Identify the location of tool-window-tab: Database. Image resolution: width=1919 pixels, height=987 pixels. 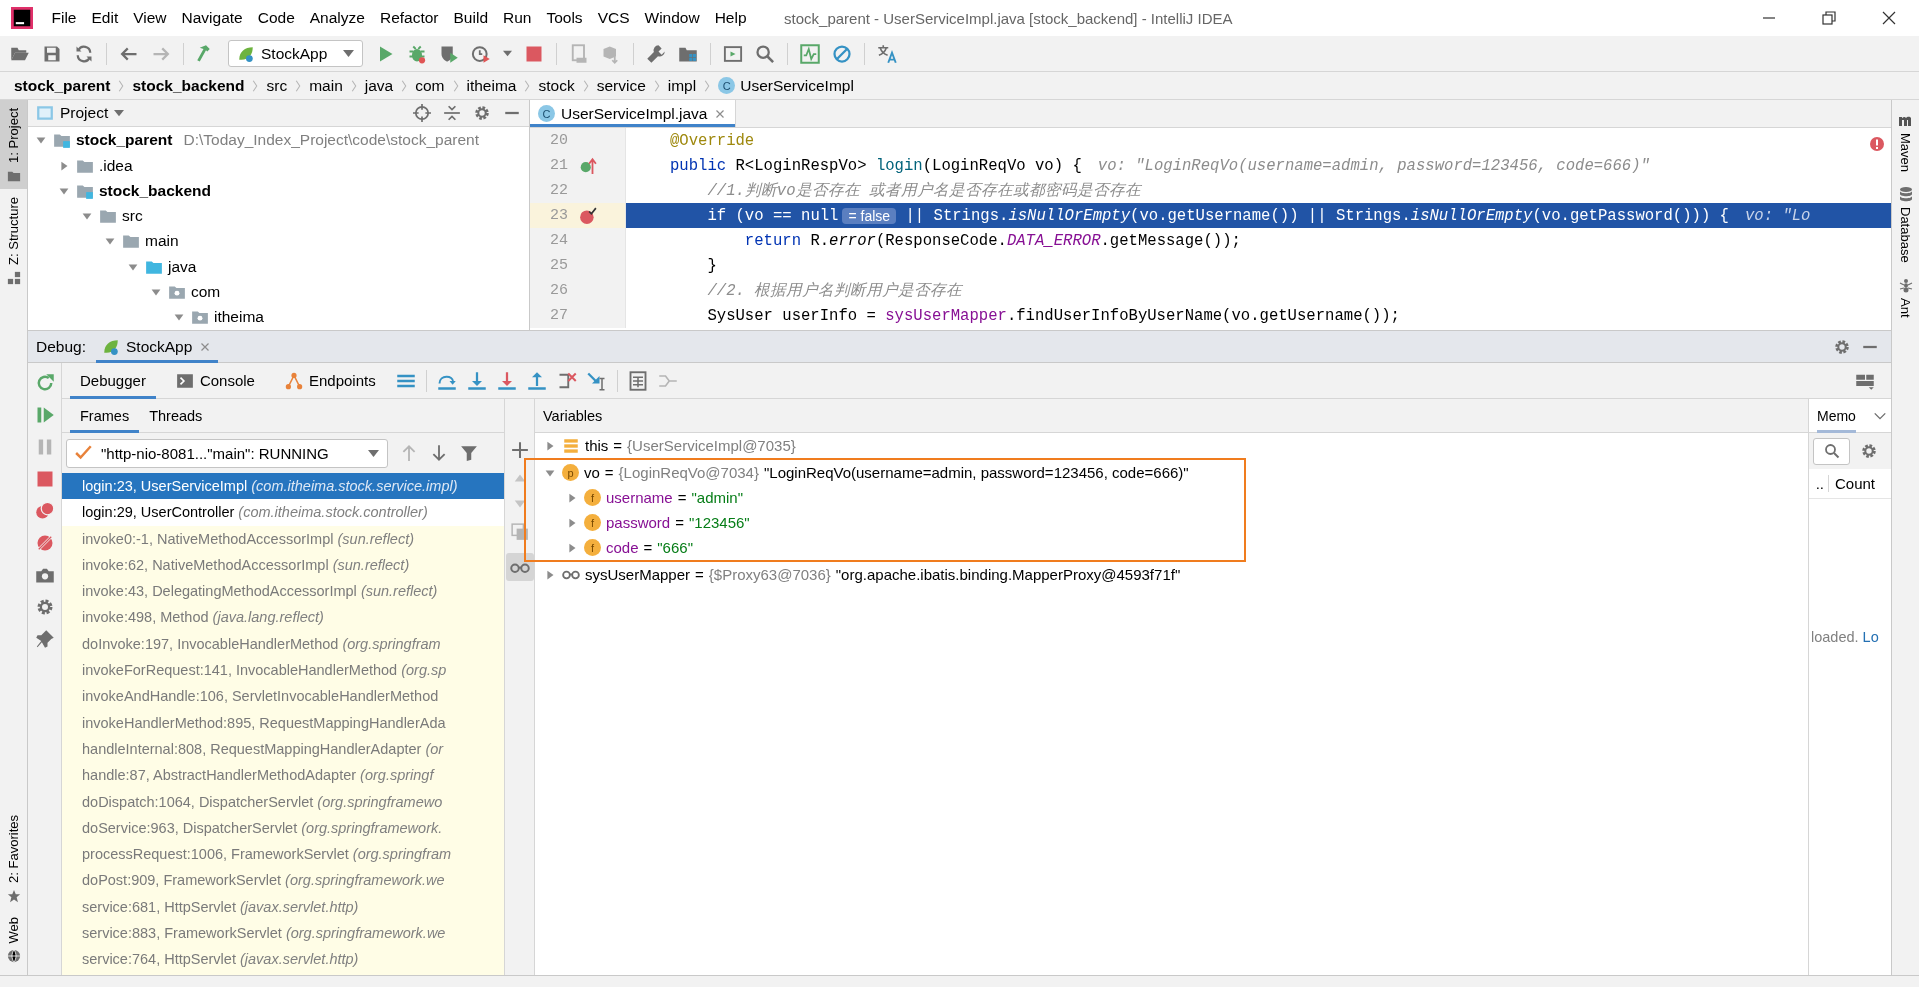
(1905, 224).